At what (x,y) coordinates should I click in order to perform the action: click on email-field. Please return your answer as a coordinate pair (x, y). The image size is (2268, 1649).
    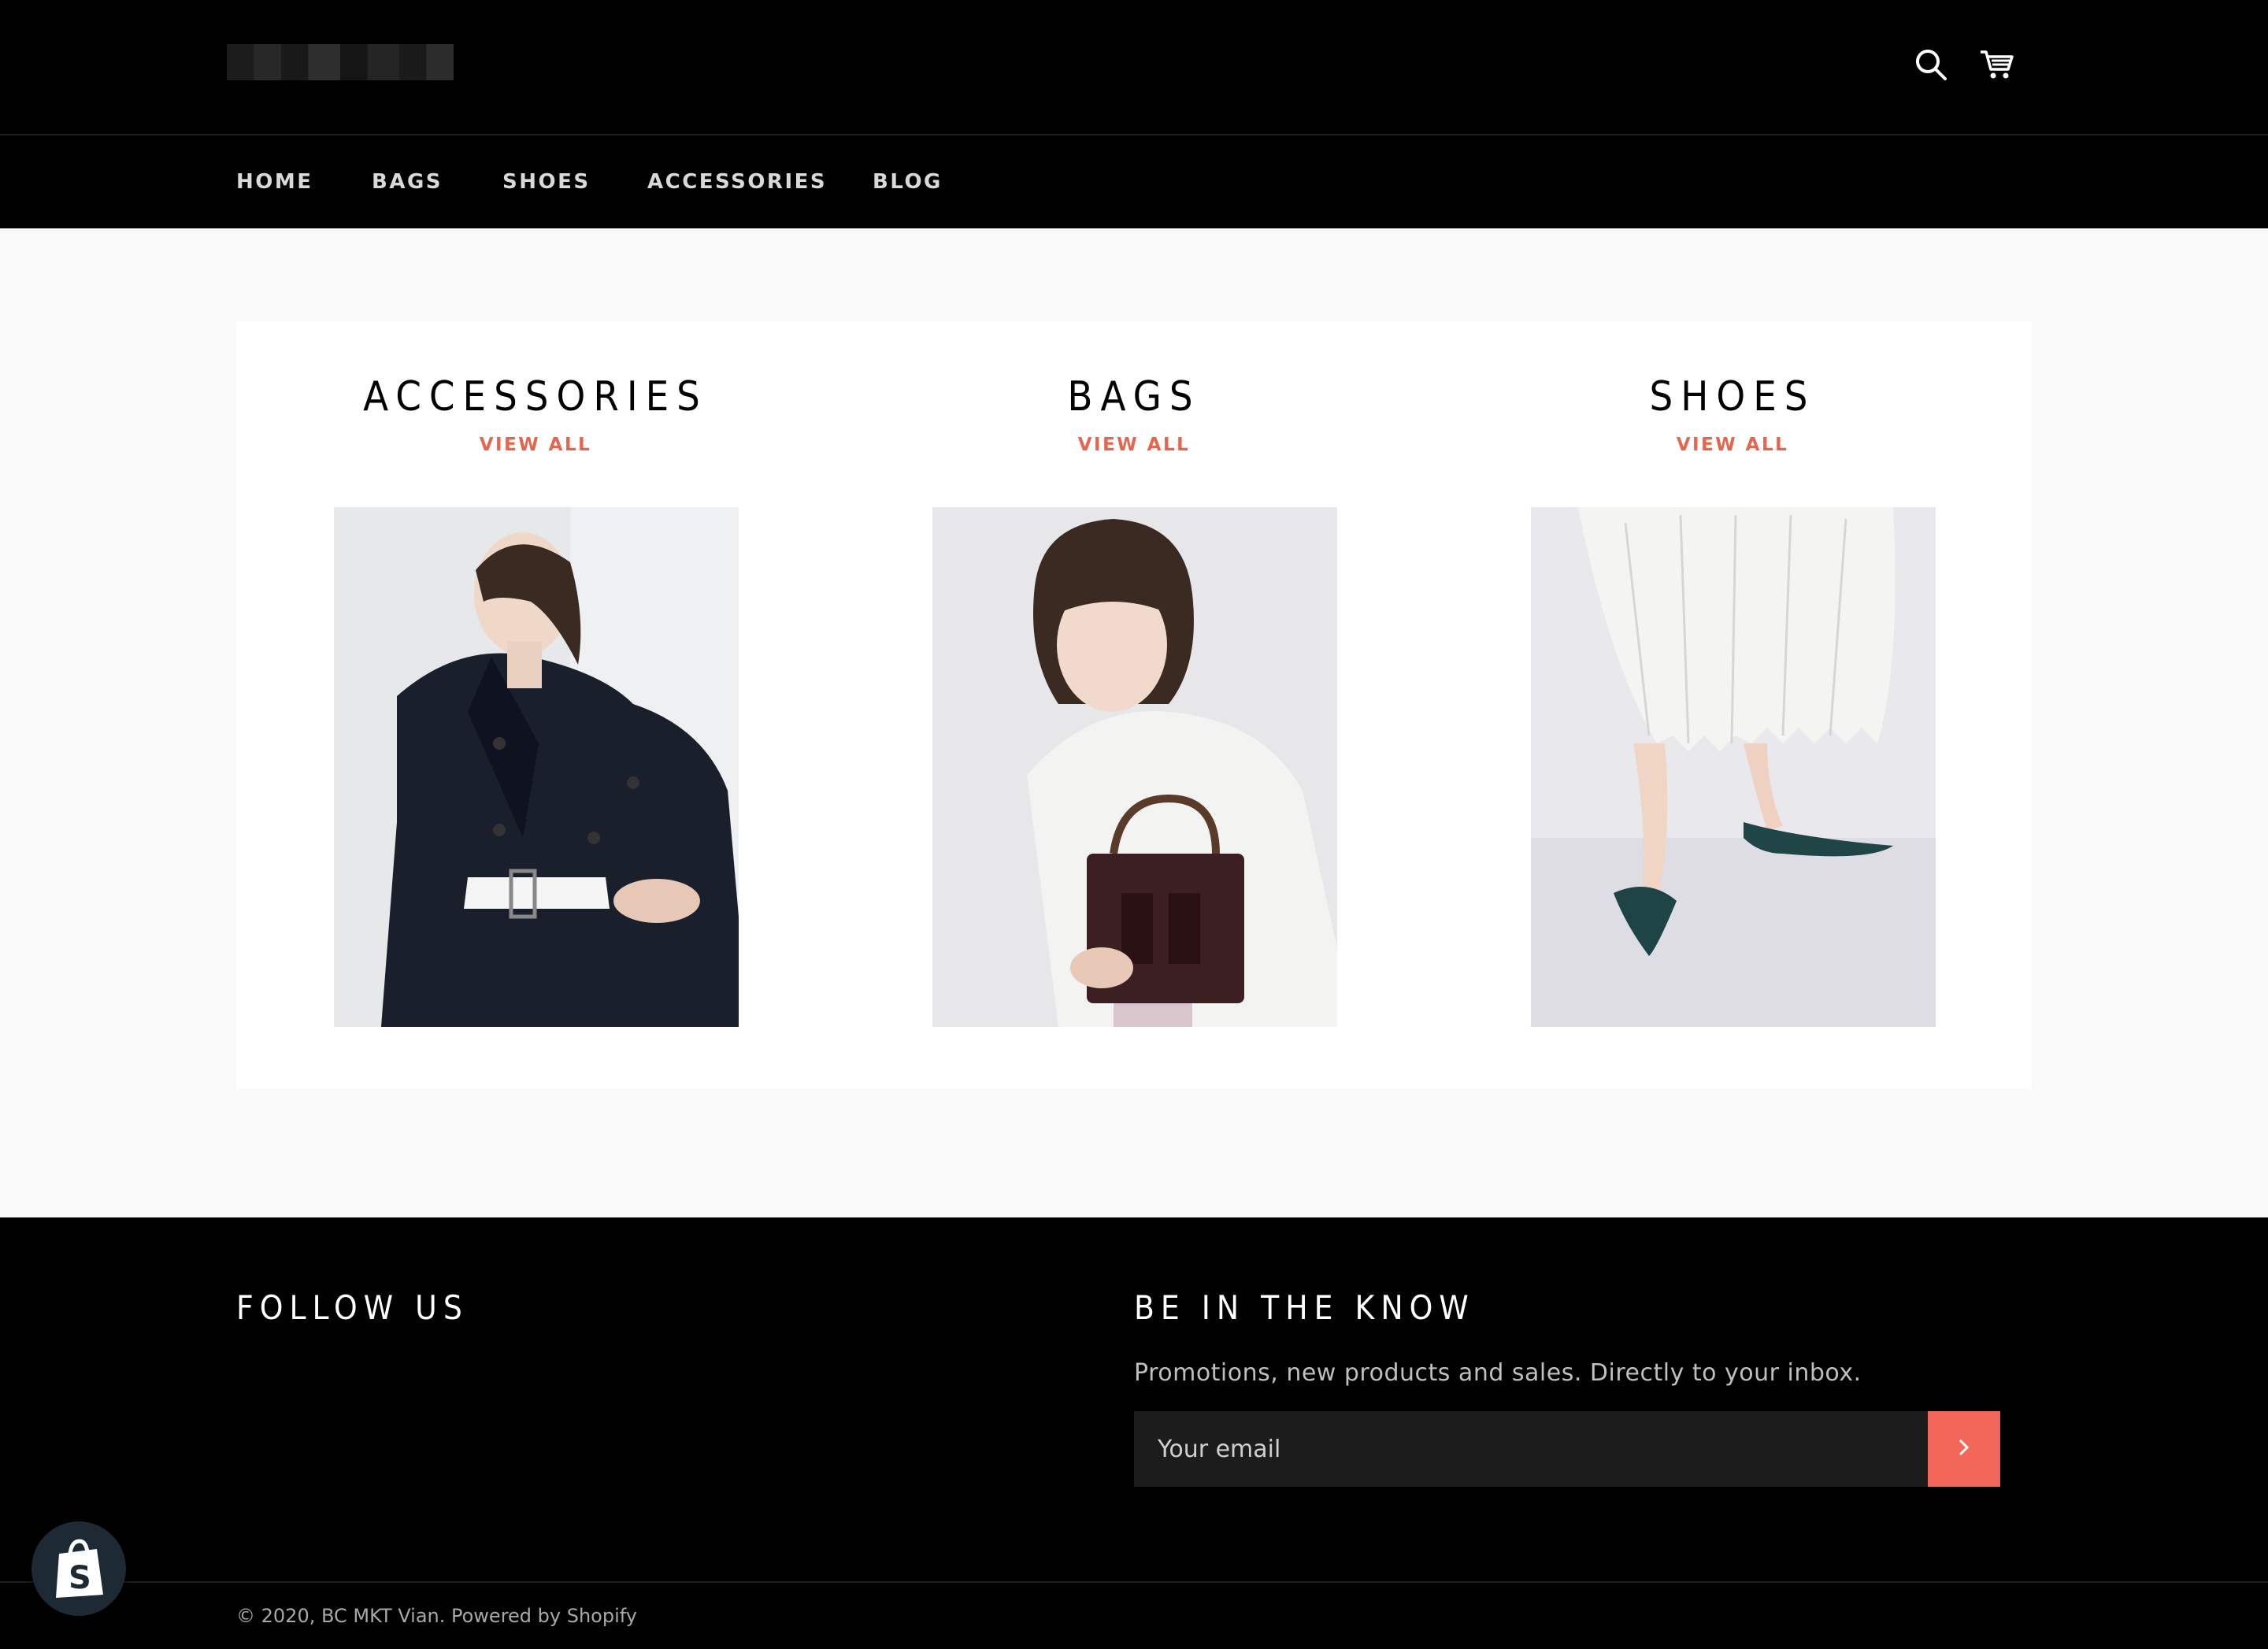
    Looking at the image, I should click on (1531, 1449).